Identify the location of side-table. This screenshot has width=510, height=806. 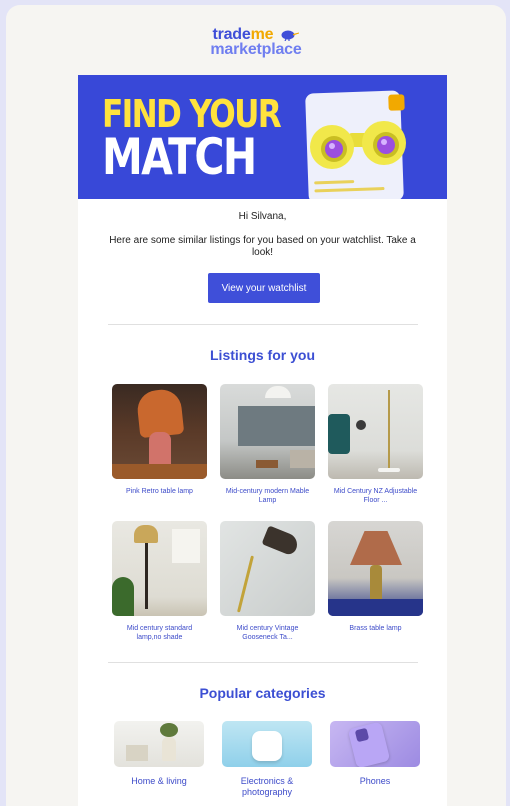
(267, 464).